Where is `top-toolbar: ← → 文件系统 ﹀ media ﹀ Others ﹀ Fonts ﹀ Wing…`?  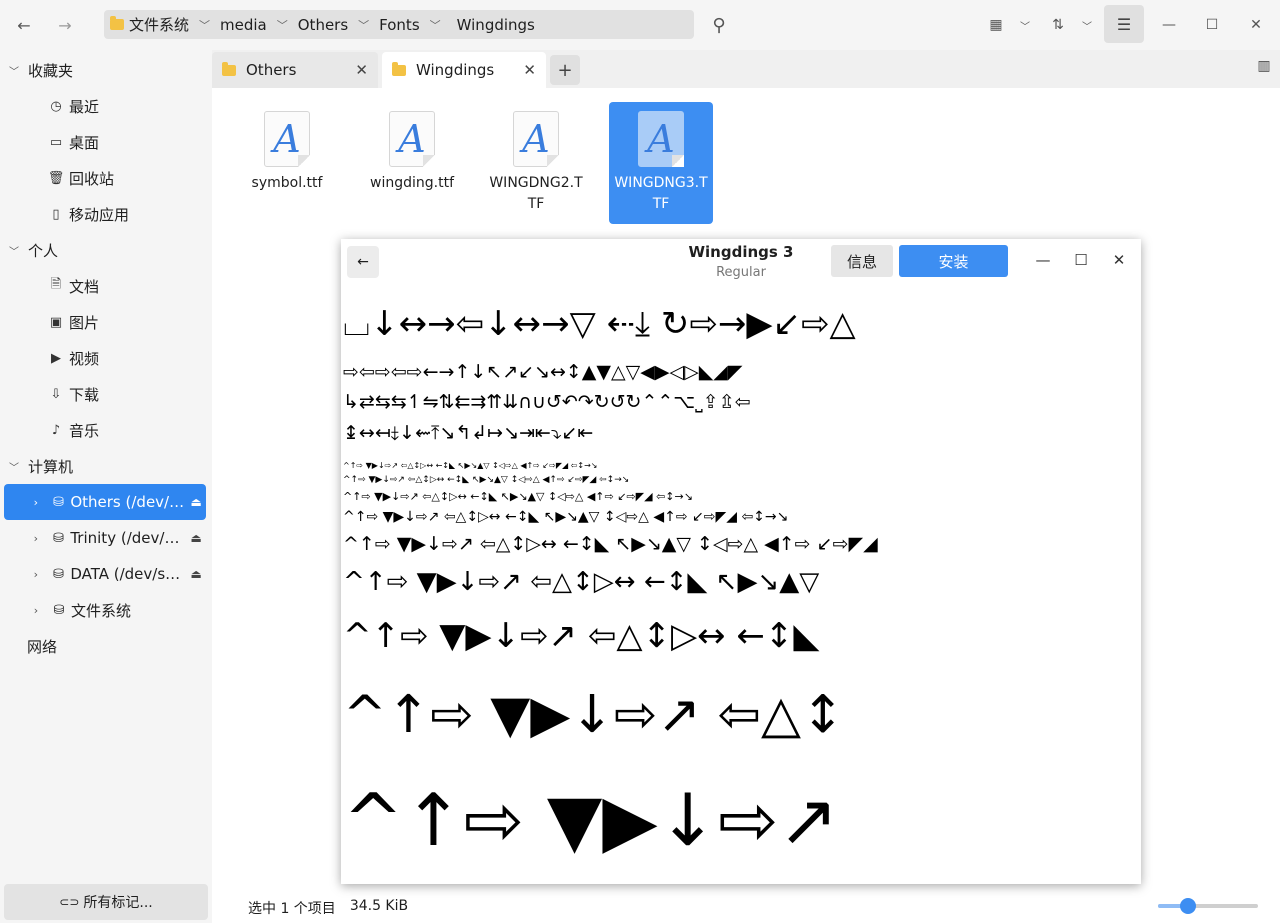 top-toolbar: ← → 文件系统 ﹀ media ﹀ Others ﹀ Fonts ﹀ Wing… is located at coordinates (640, 25).